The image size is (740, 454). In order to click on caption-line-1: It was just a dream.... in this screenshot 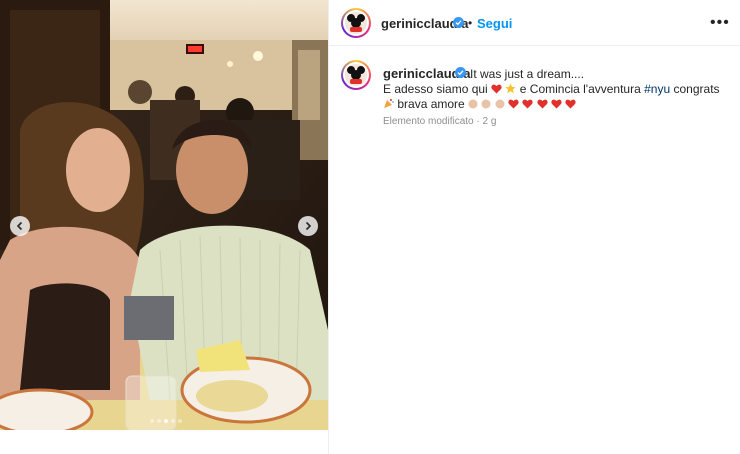, I will do `click(527, 74)`.